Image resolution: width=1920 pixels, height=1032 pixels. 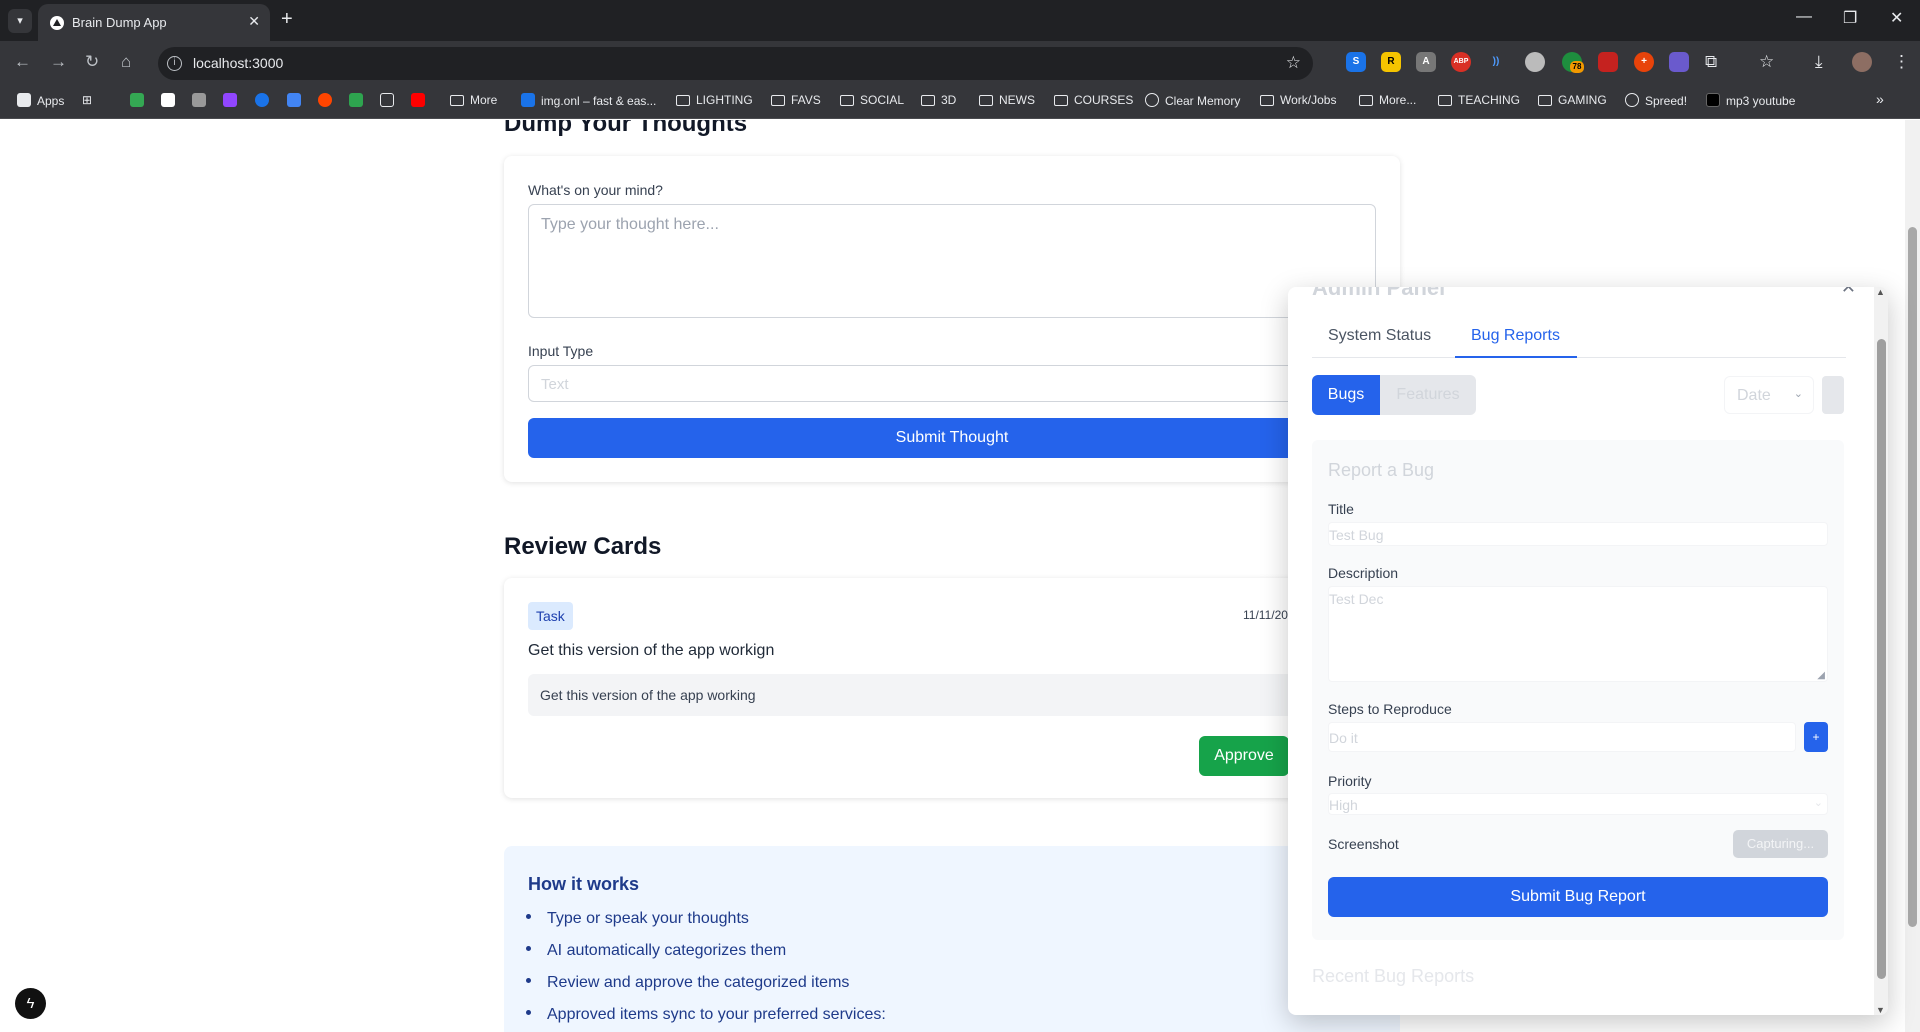 What do you see at coordinates (20, 21) in the screenshot?
I see `tab-search-dropdown-icon: ▾` at bounding box center [20, 21].